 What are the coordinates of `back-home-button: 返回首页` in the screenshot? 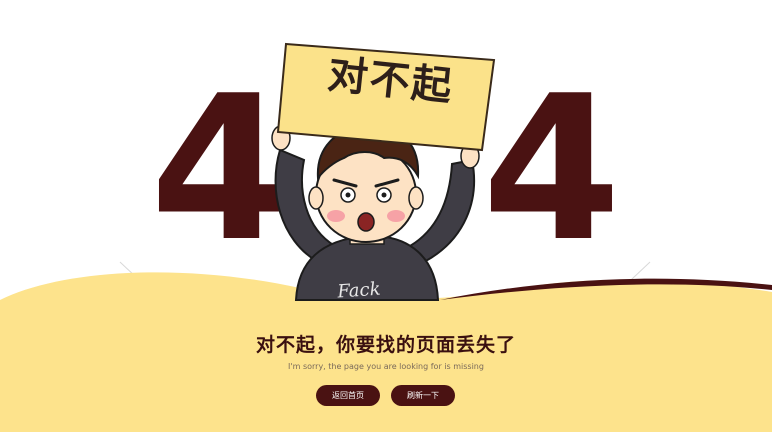 It's located at (348, 395).